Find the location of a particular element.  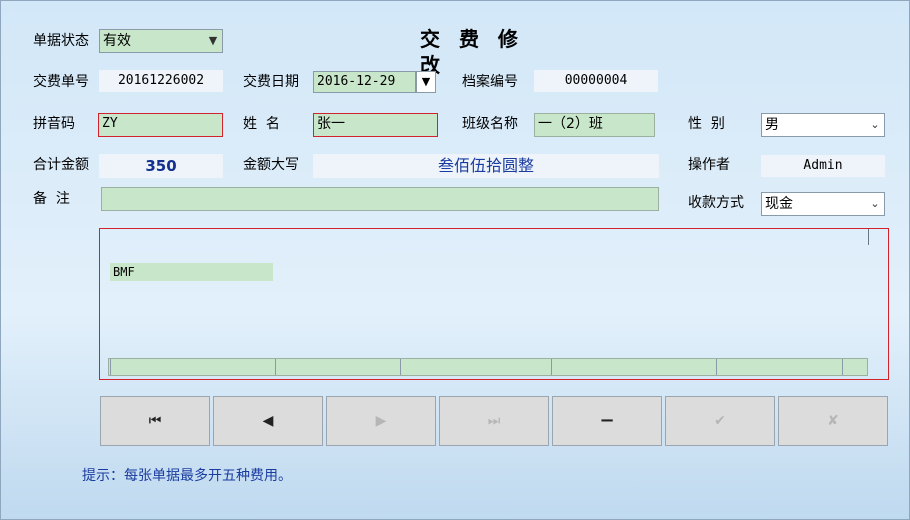

date-picker-button: ▼ is located at coordinates (426, 82).